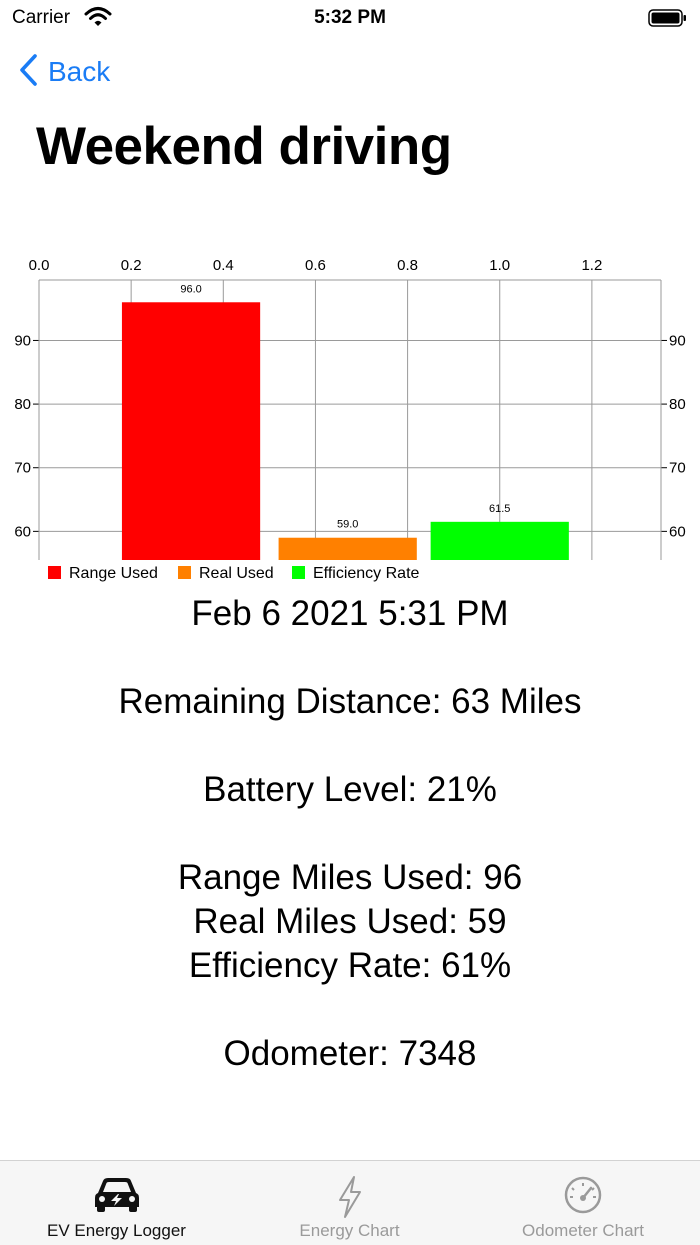 This screenshot has height=1245, width=700. Describe the element at coordinates (350, 877) in the screenshot. I see `range-miles-used: Range Miles Used: 96` at that location.